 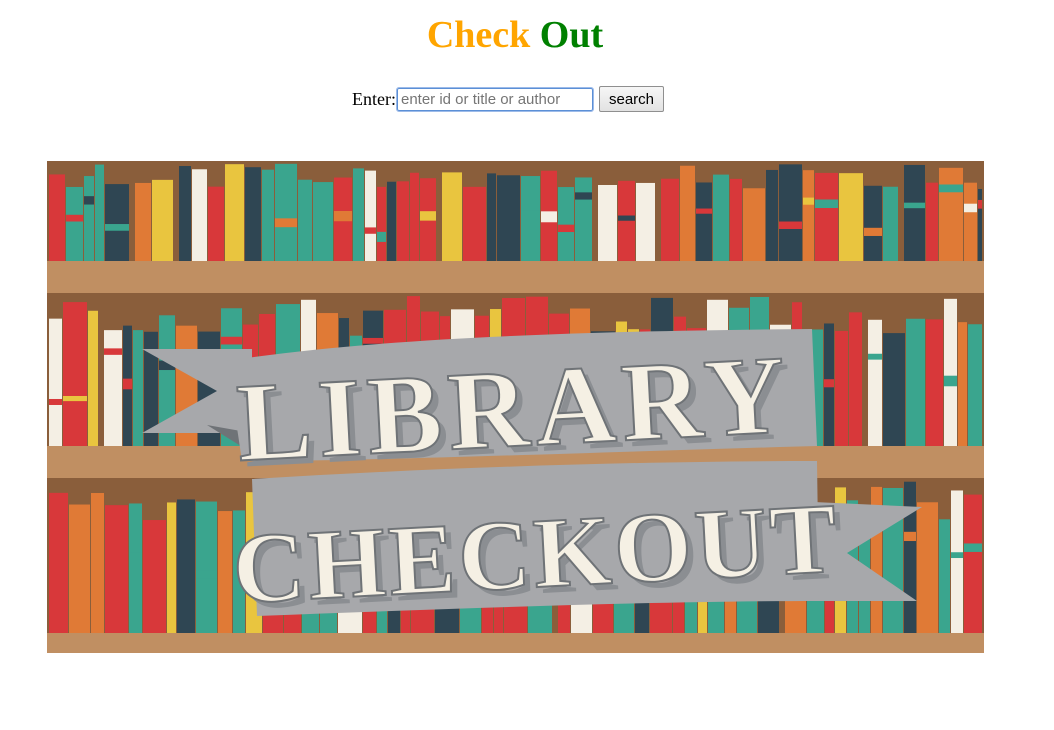 I want to click on shelf-plank-bottom, so click(x=515, y=643).